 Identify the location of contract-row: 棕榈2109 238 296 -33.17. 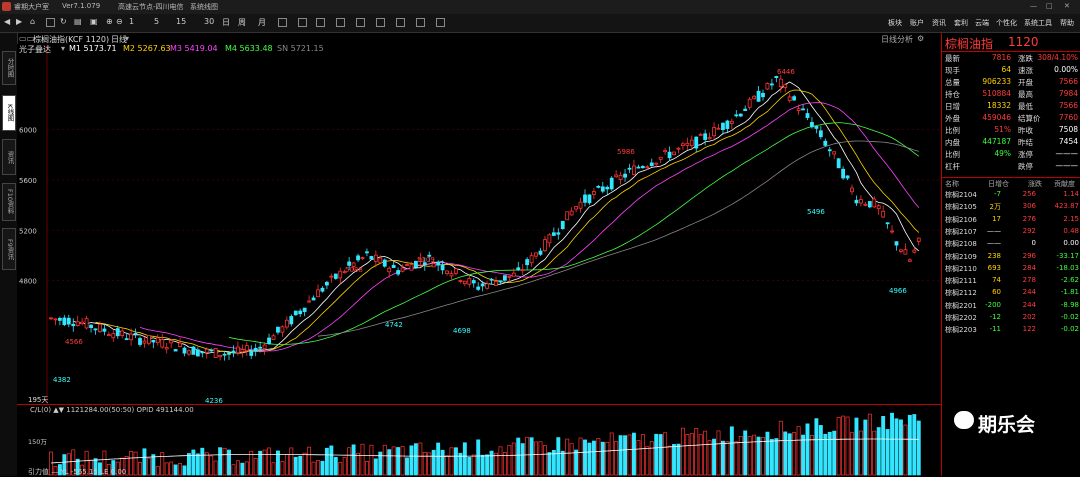
(1011, 258).